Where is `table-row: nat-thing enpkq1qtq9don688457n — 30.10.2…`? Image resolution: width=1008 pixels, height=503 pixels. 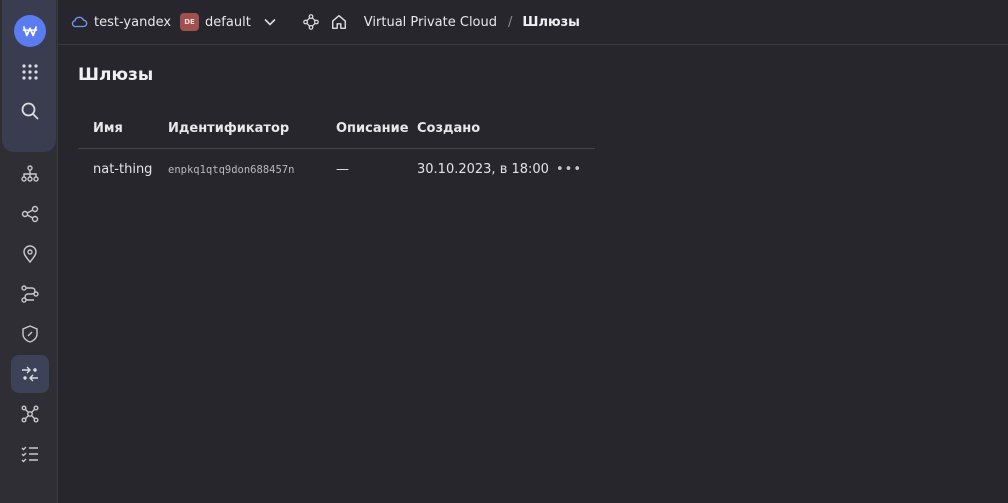
table-row: nat-thing enpkq1qtq9don688457n — 30.10.2… is located at coordinates (336, 169).